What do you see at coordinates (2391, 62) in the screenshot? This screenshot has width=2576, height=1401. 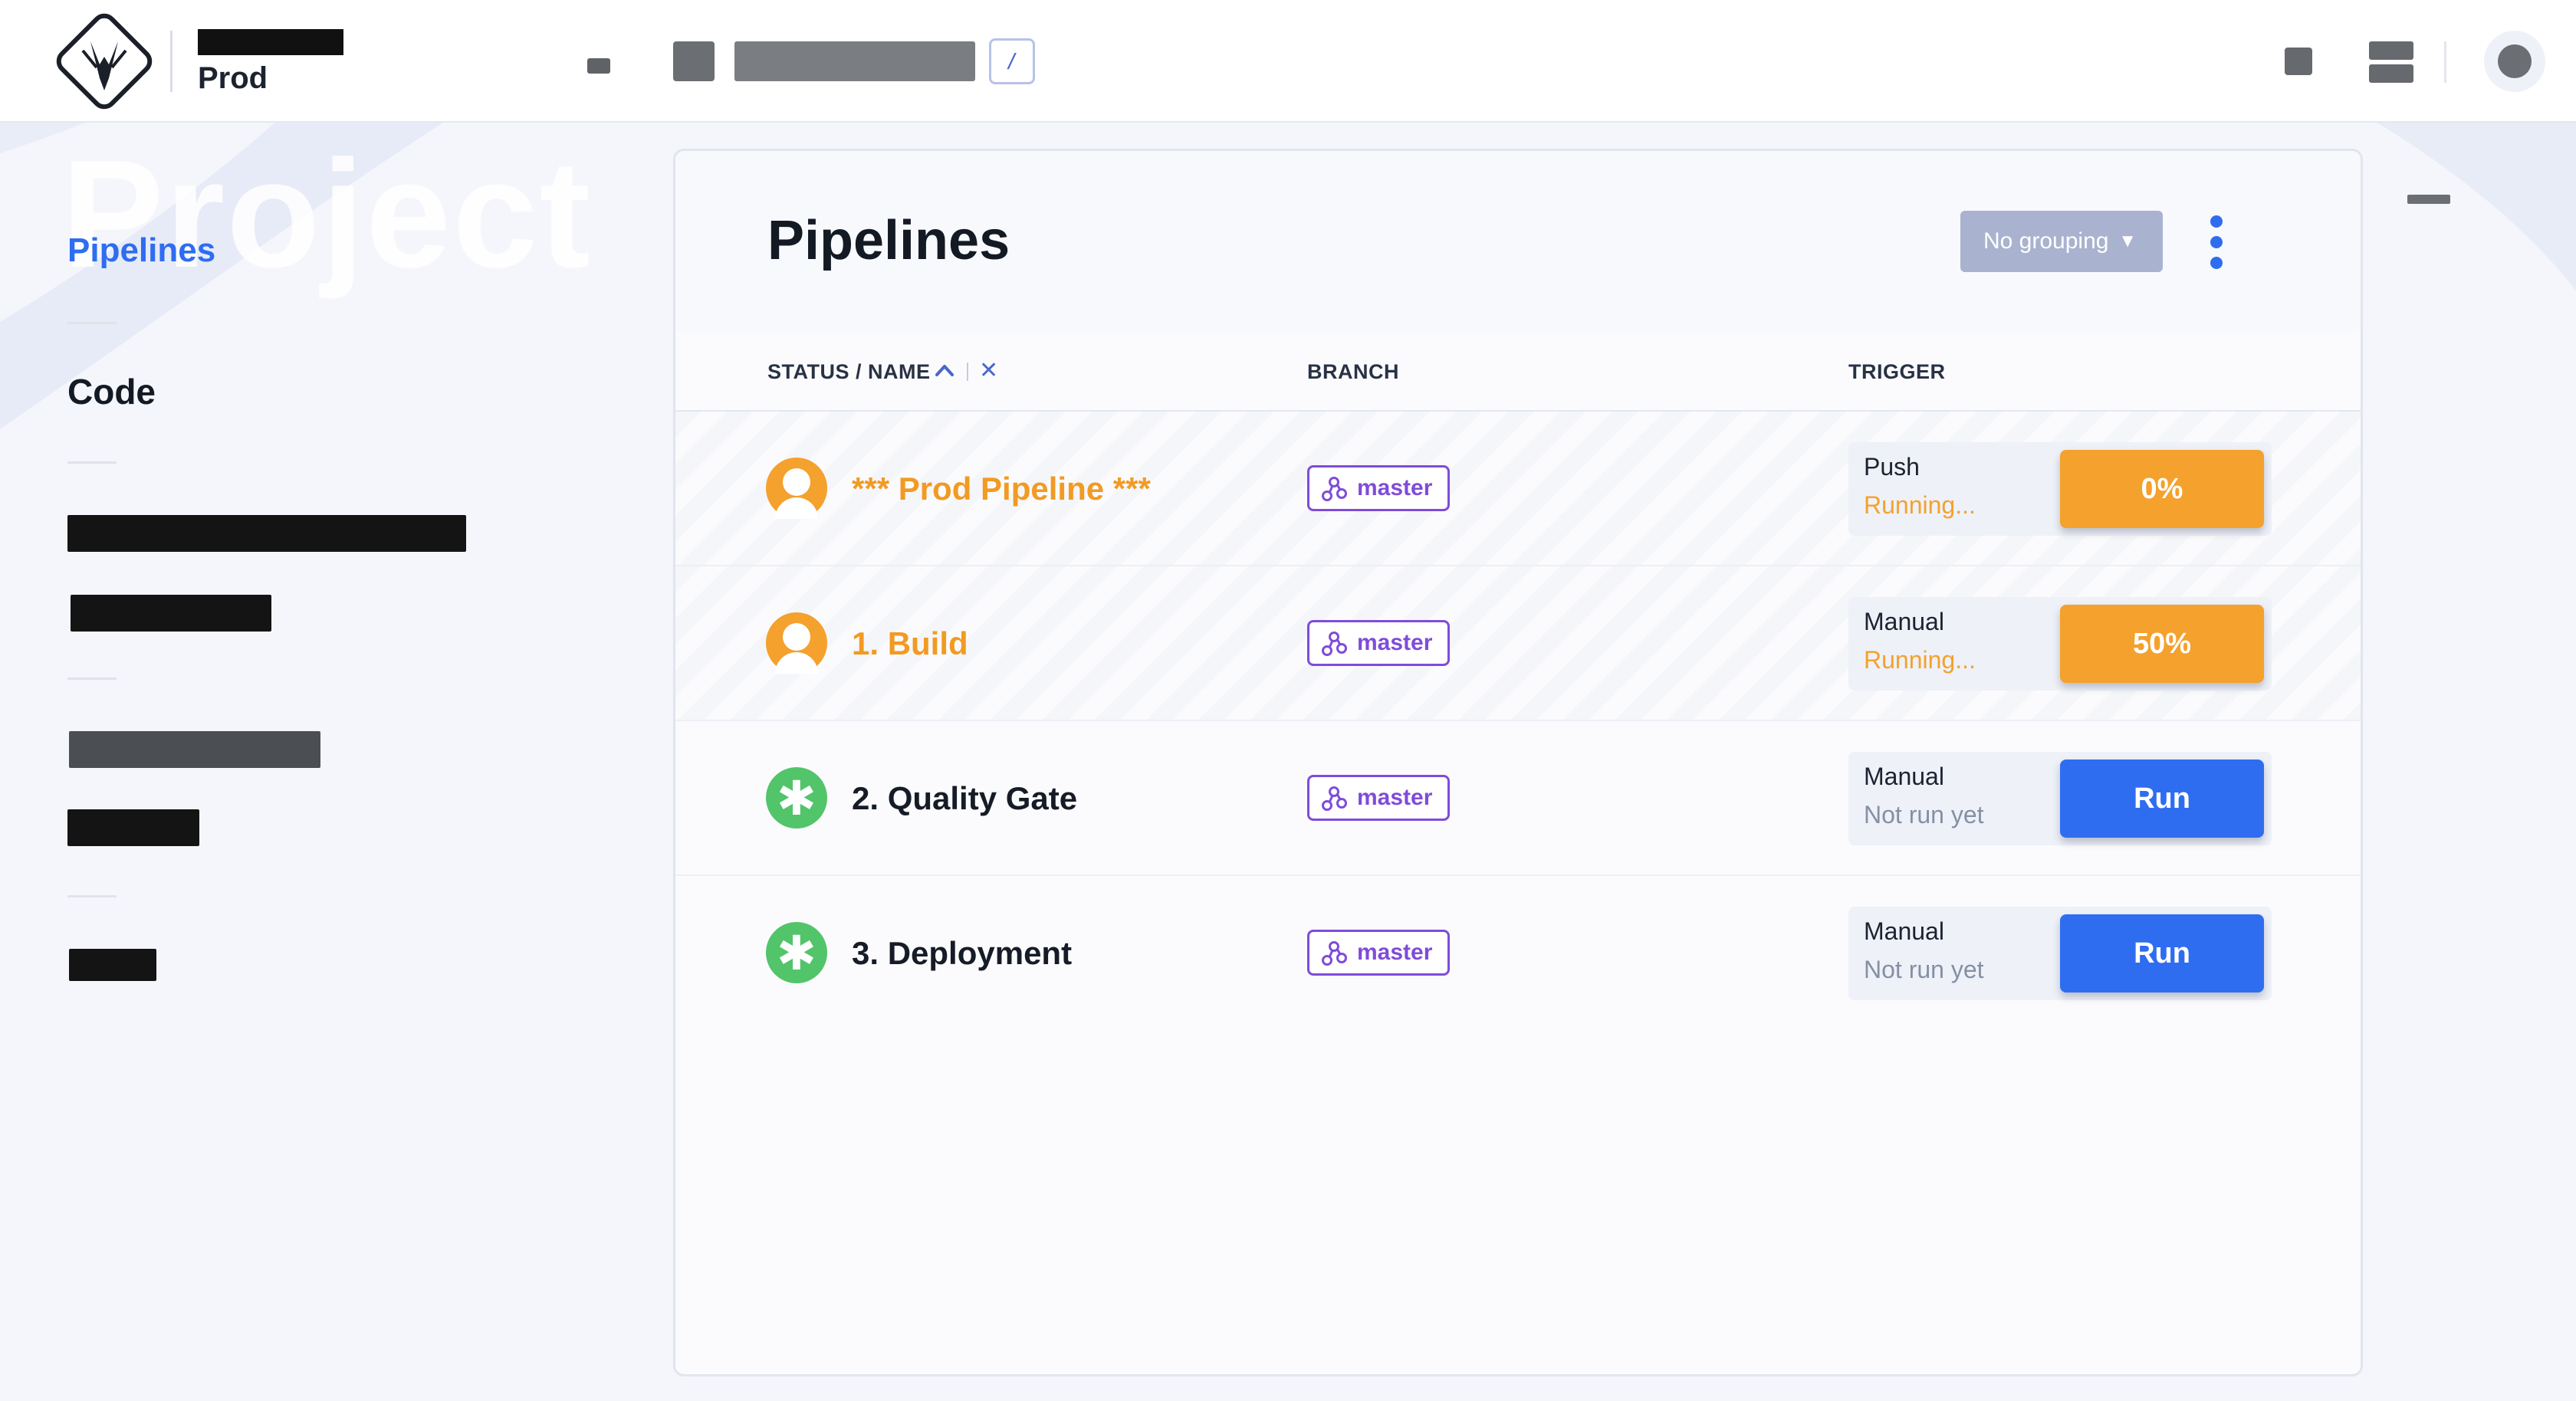 I see `apps-grid-icon` at bounding box center [2391, 62].